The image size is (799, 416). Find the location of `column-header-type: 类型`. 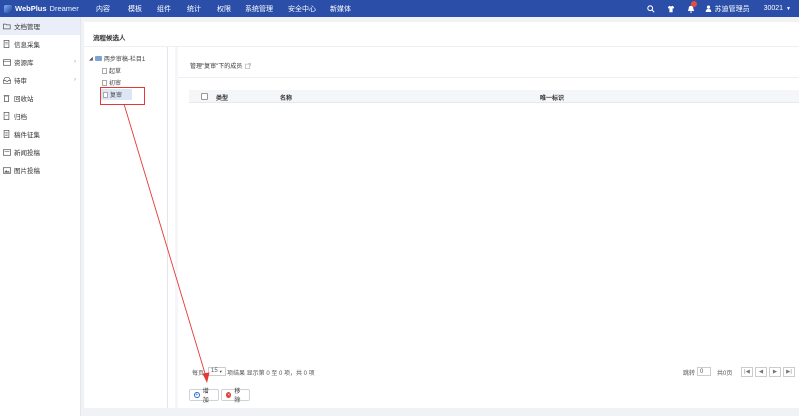

column-header-type: 类型 is located at coordinates (222, 97).